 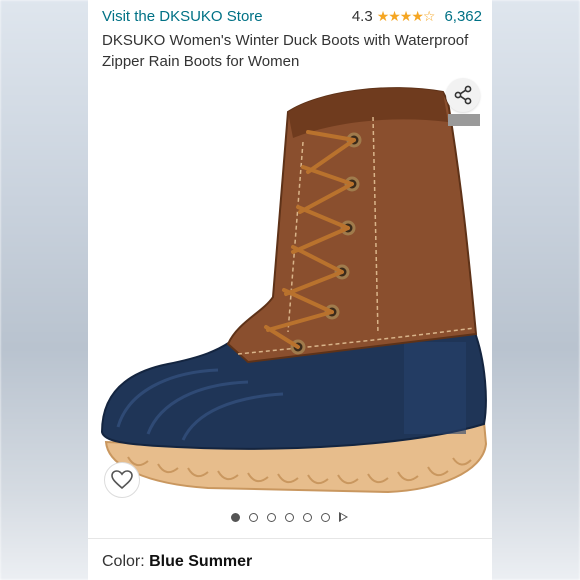 What do you see at coordinates (292, 16) in the screenshot?
I see `store-rating-row: Visit the DKSUKO Store 4.3 ★★★★☆ 6,362` at bounding box center [292, 16].